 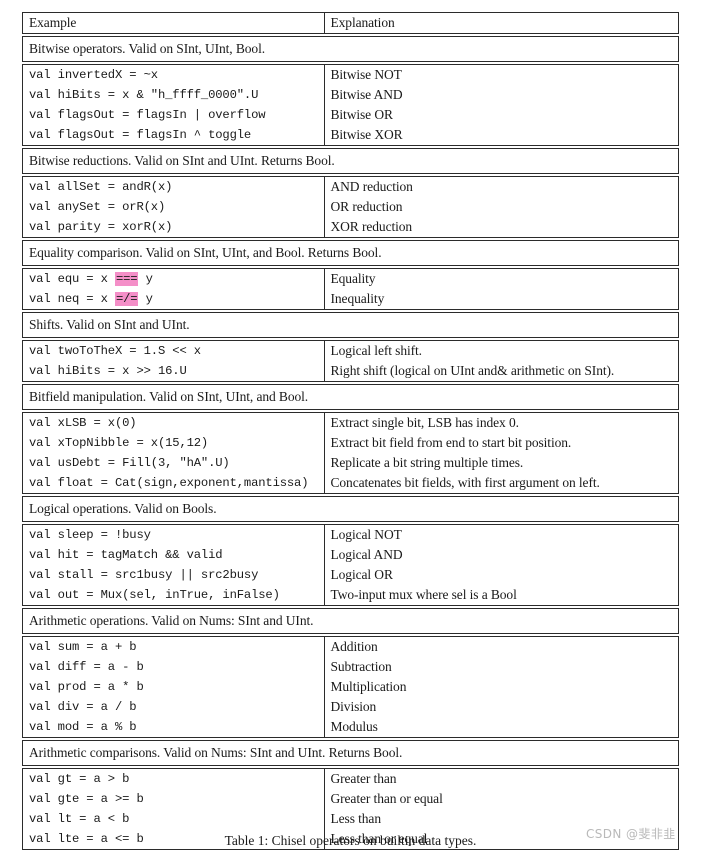 I want to click on table-row: val diff = a - b Subtraction, so click(x=350, y=667).